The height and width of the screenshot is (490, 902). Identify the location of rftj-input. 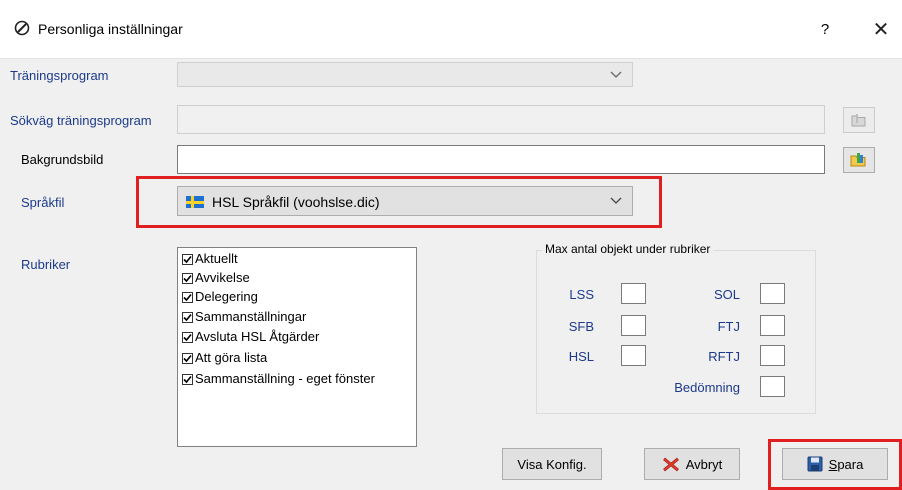
(772, 355).